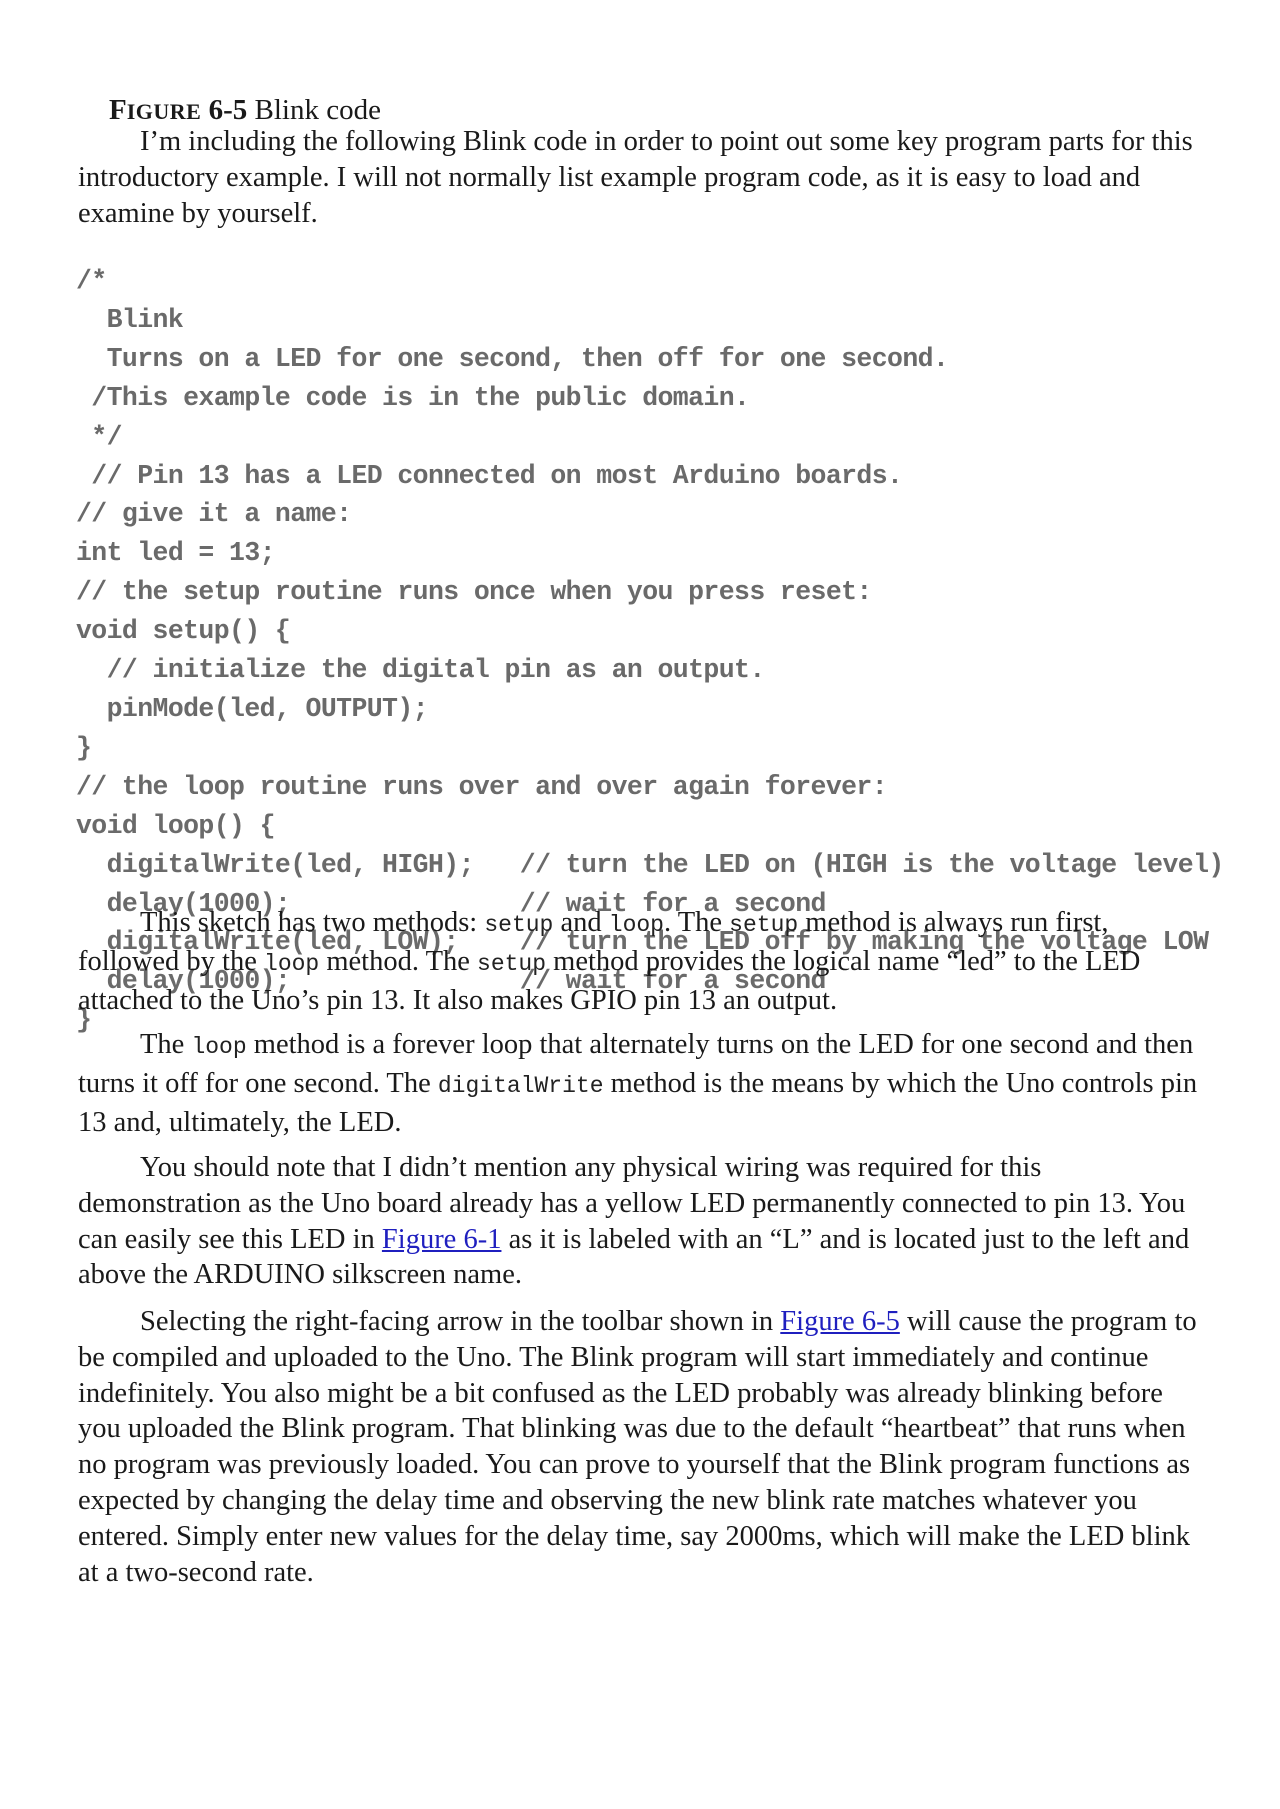 This screenshot has height=1809, width=1280. What do you see at coordinates (183, 631) in the screenshot?
I see `code-line: void setup() {` at bounding box center [183, 631].